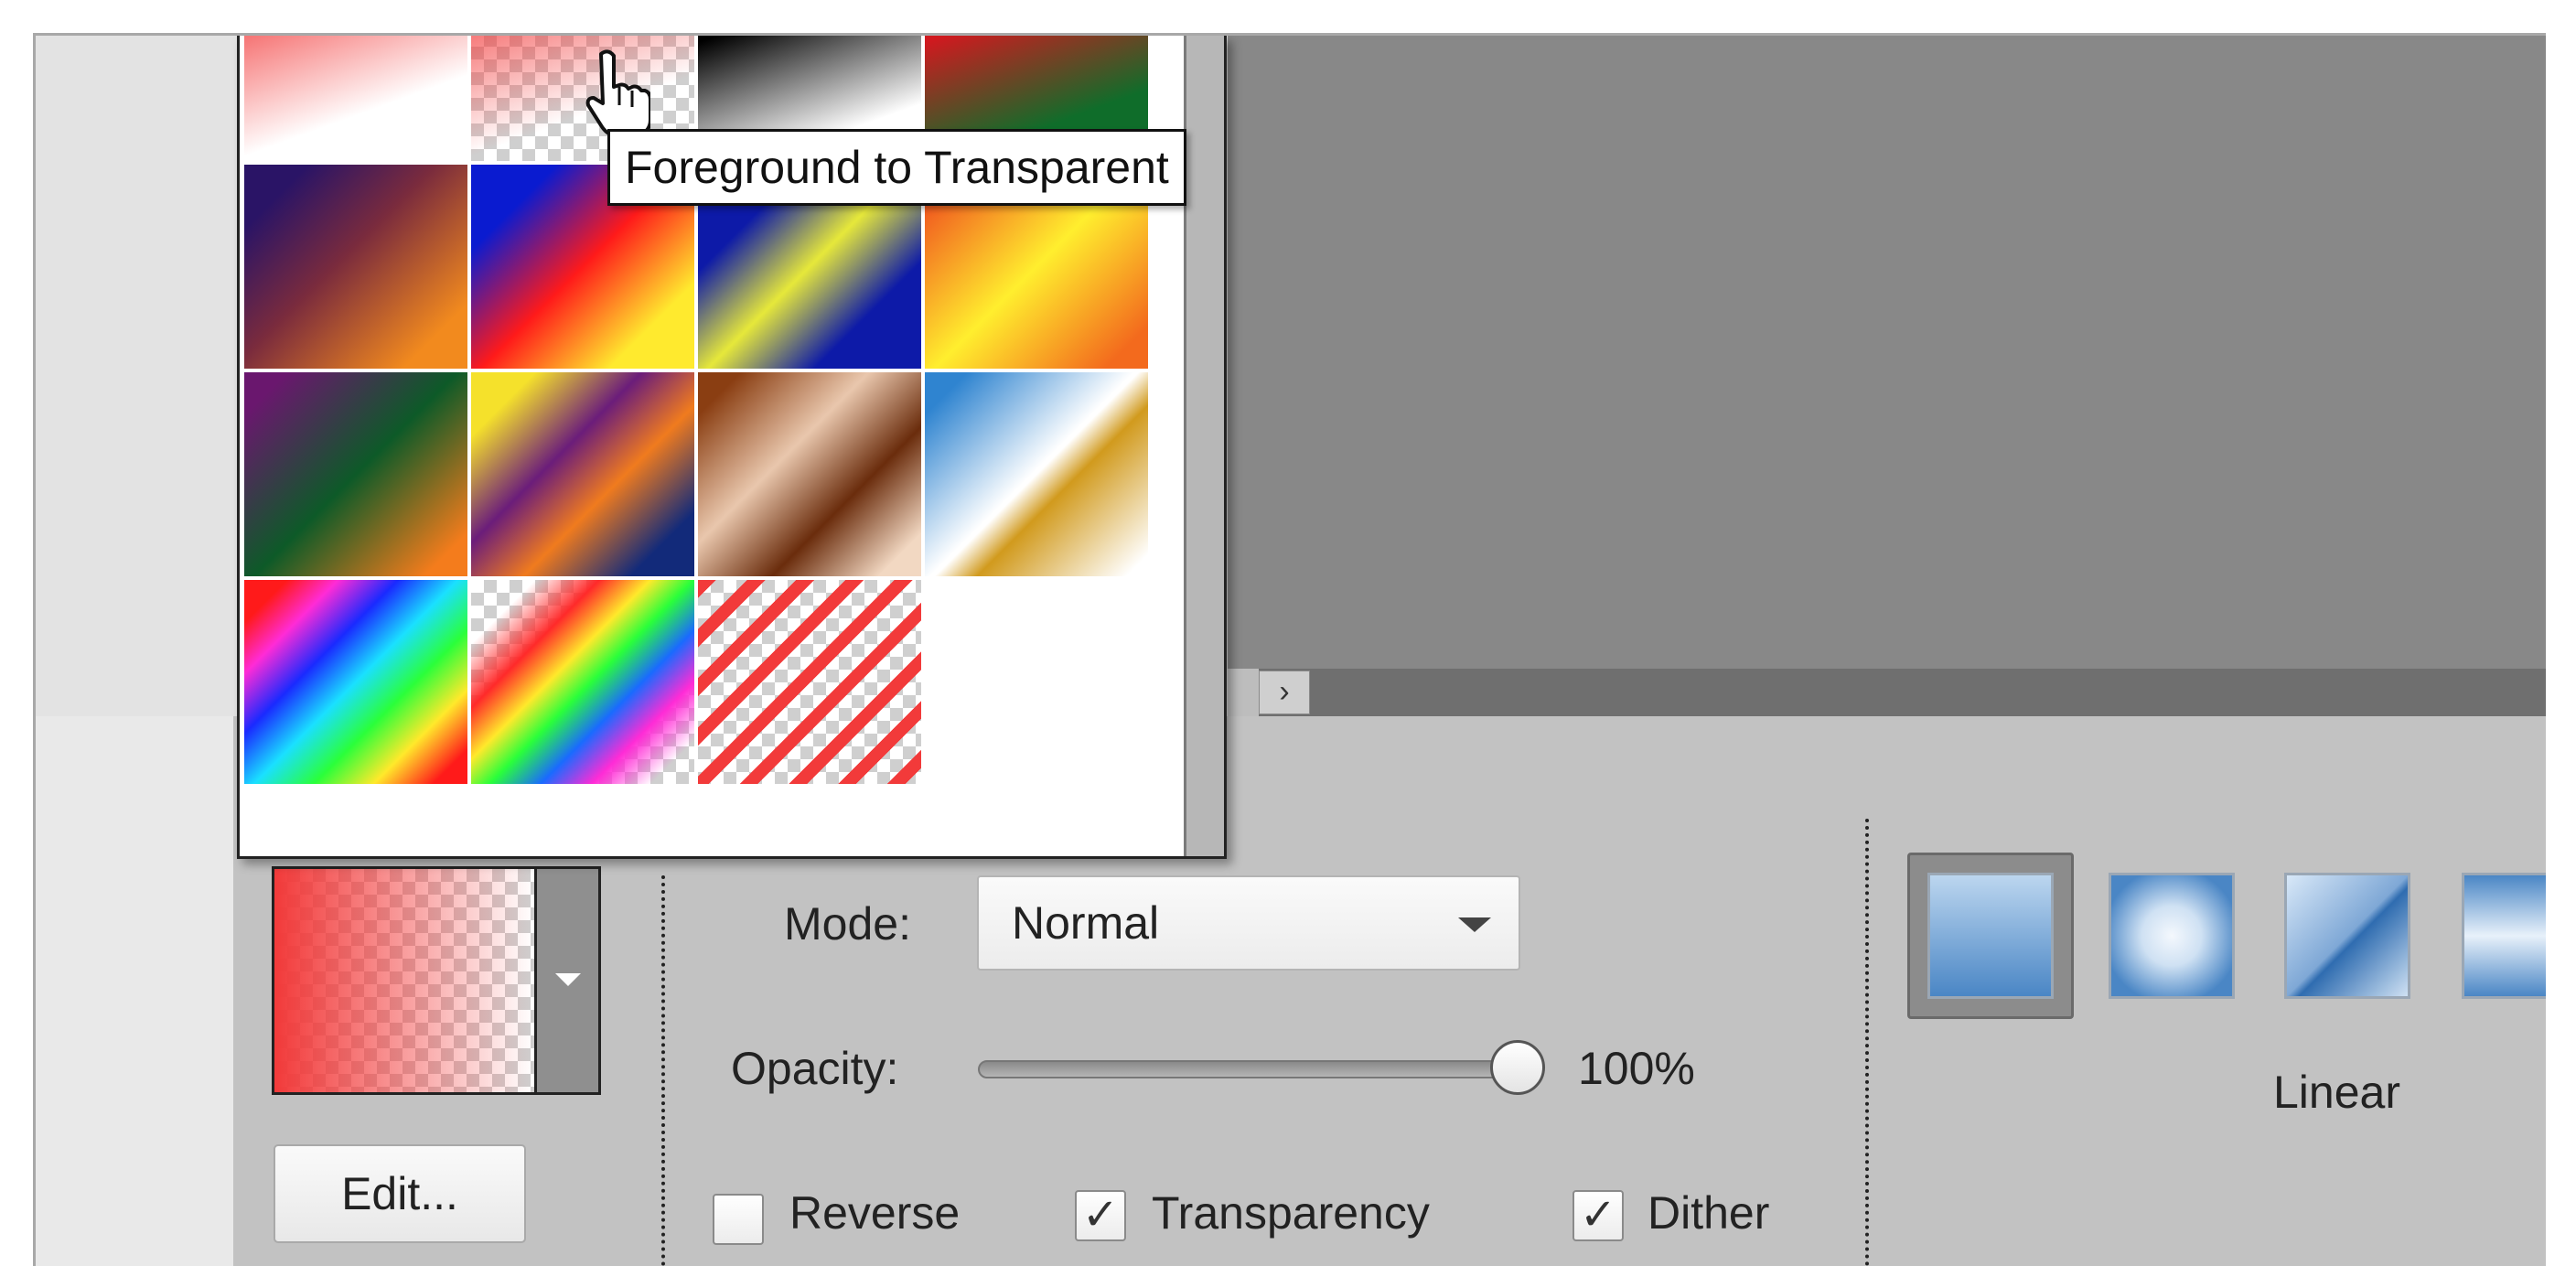 The image size is (2576, 1266). I want to click on preset-transparent-stripes, so click(810, 682).